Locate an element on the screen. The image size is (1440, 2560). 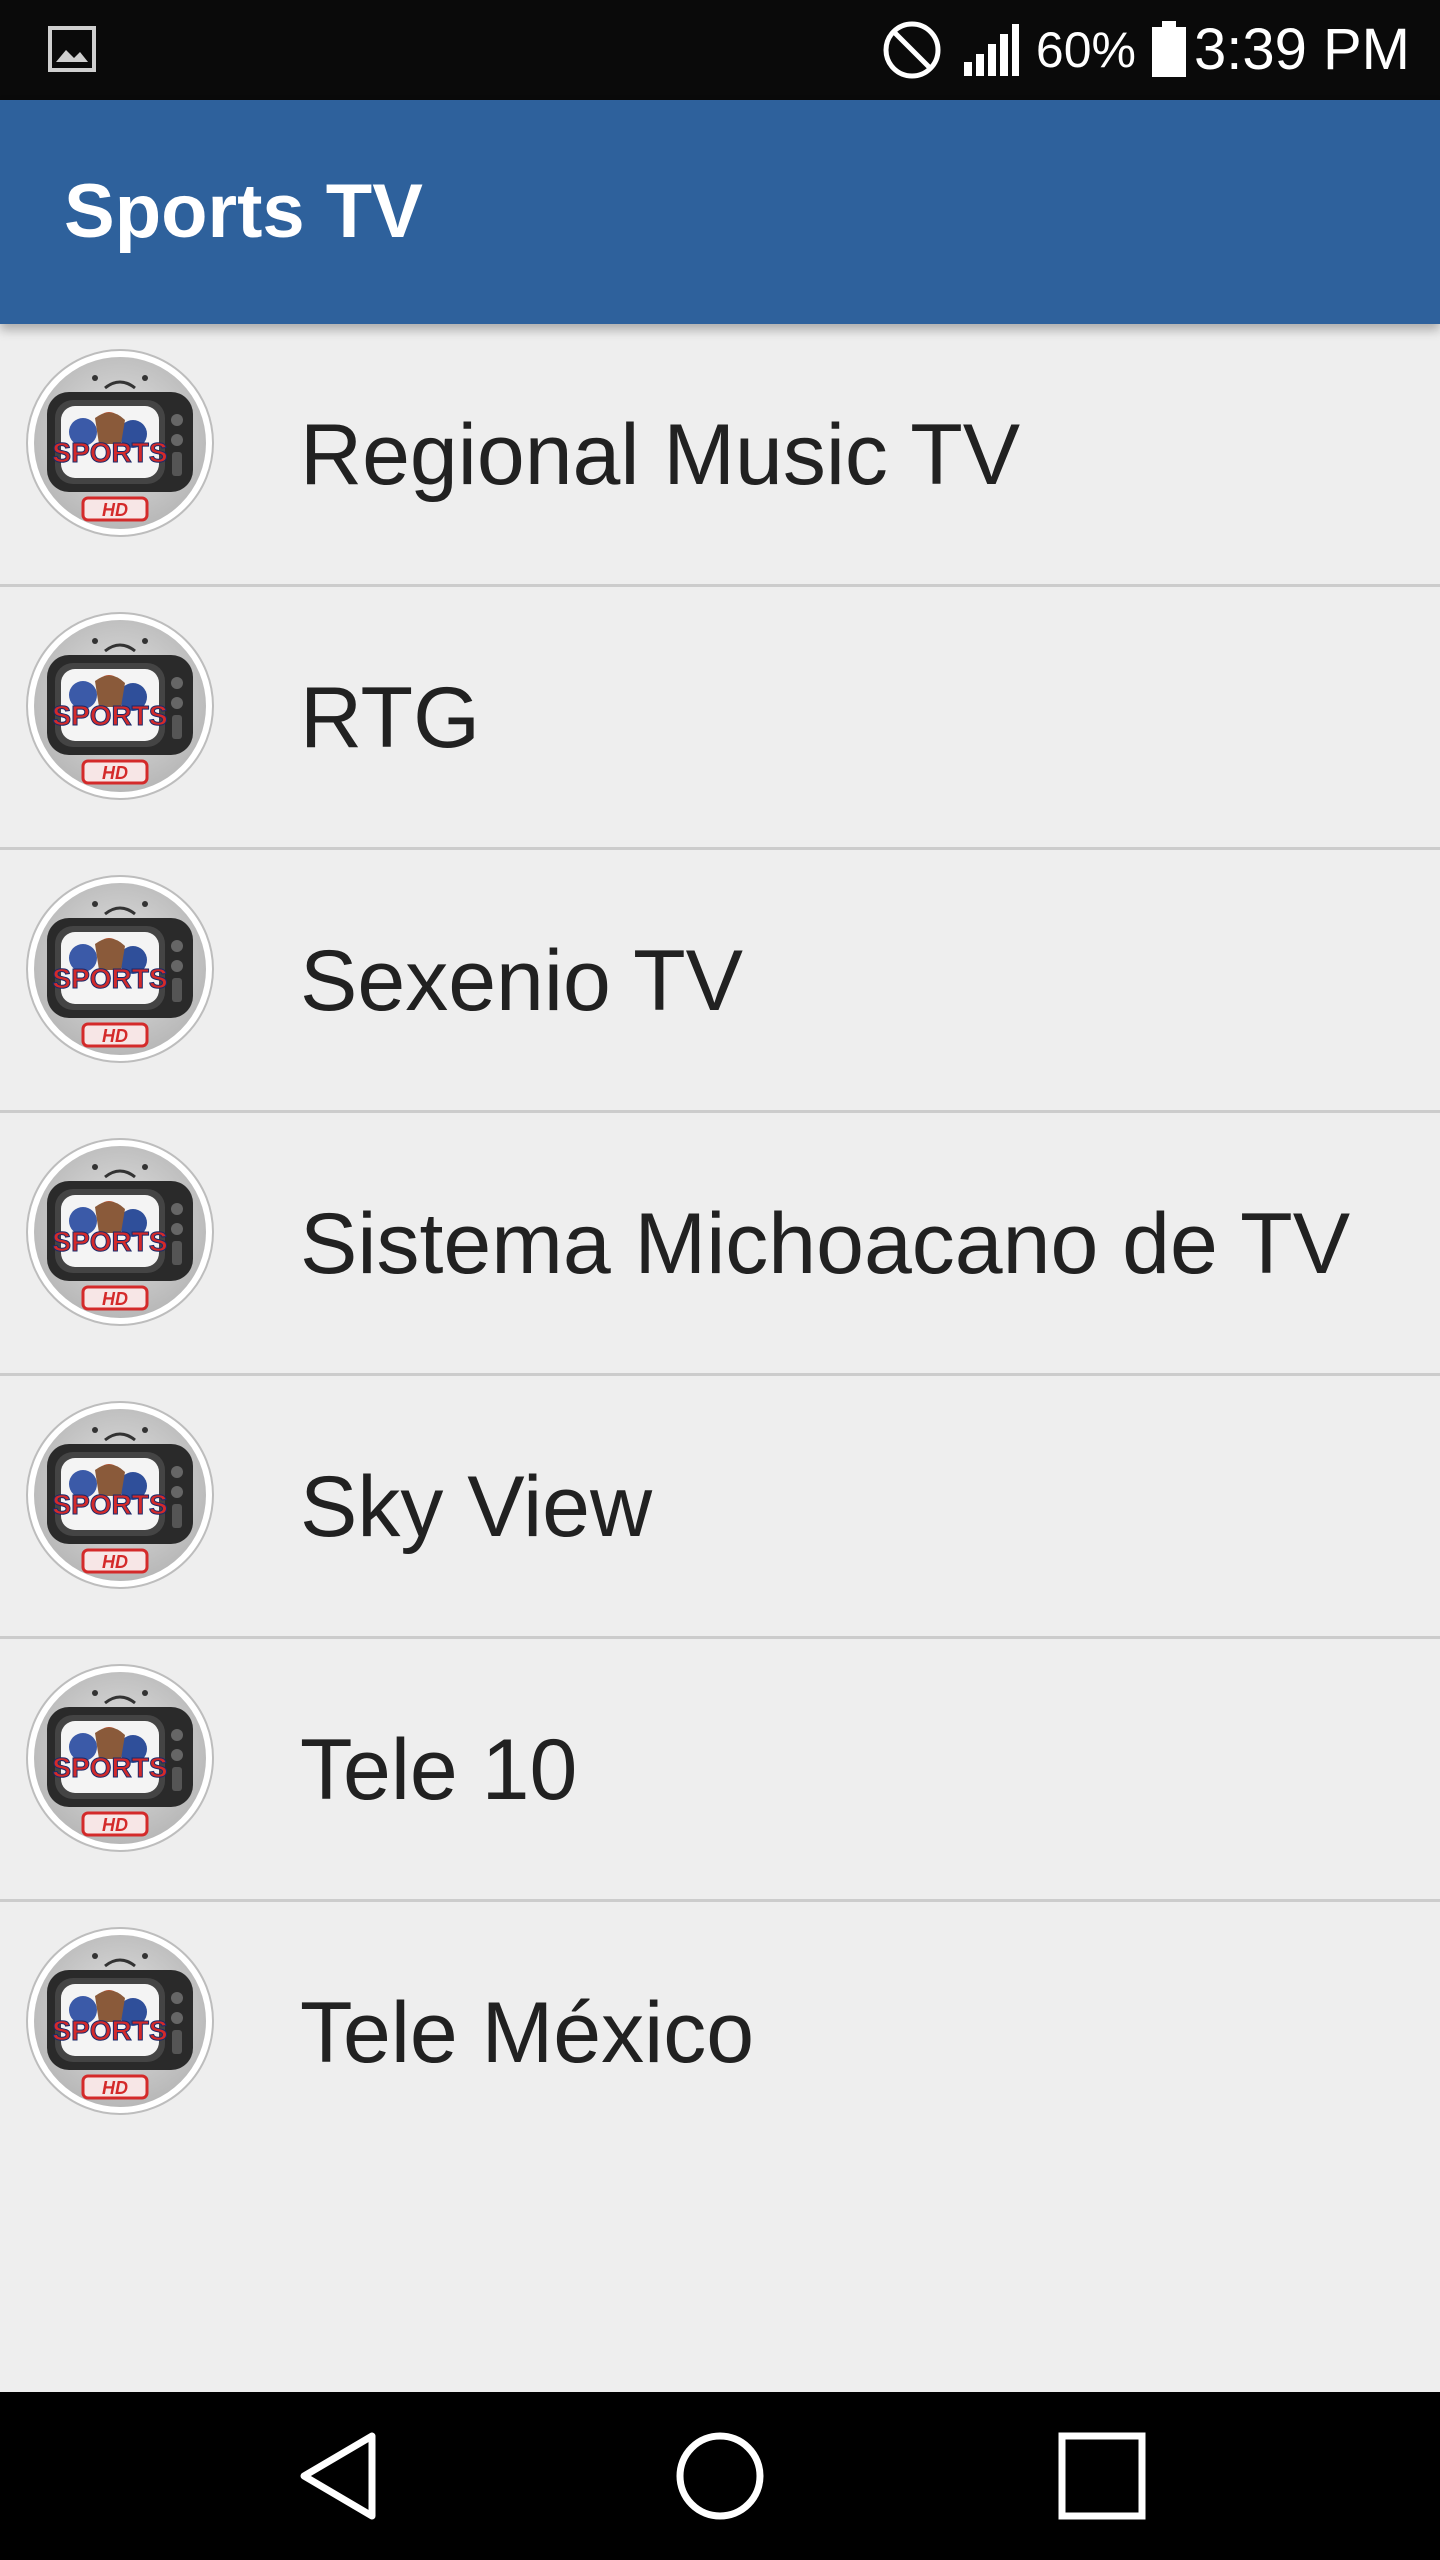
list-item: Regional Music TV is located at coordinates (720, 455).